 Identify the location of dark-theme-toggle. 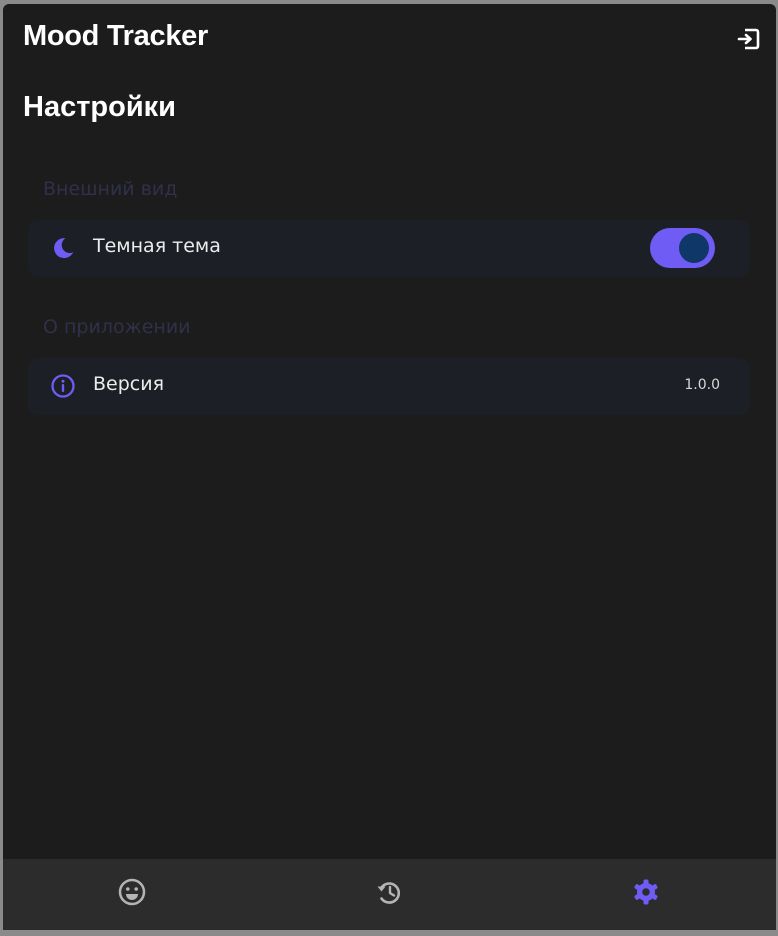
(682, 248).